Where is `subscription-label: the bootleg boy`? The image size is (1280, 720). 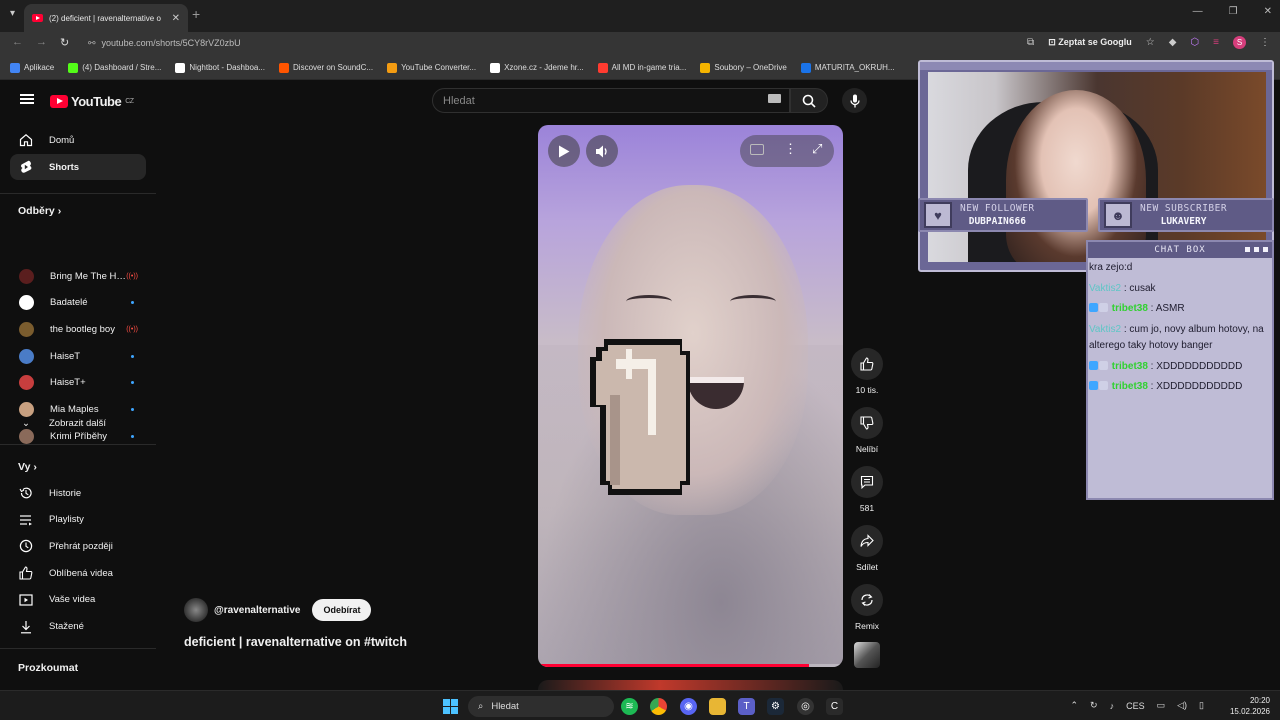 subscription-label: the bootleg boy is located at coordinates (82, 329).